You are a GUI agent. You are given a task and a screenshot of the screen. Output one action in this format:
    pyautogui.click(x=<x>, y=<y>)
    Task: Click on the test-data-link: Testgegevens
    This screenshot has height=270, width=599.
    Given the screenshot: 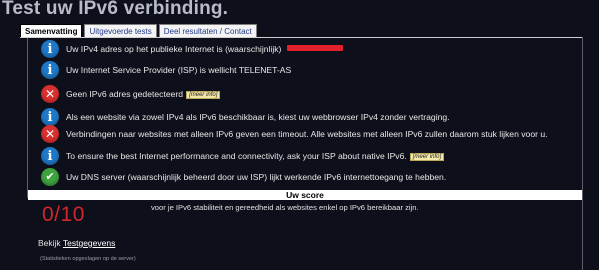 What is the action you would take?
    pyautogui.click(x=89, y=243)
    